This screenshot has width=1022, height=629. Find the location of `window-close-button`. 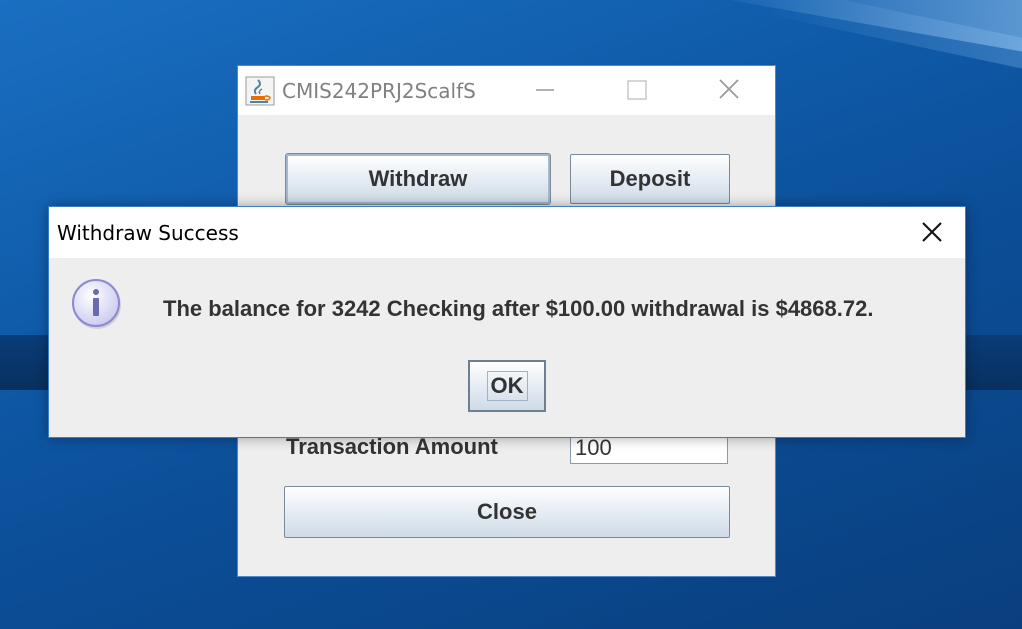

window-close-button is located at coordinates (729, 90).